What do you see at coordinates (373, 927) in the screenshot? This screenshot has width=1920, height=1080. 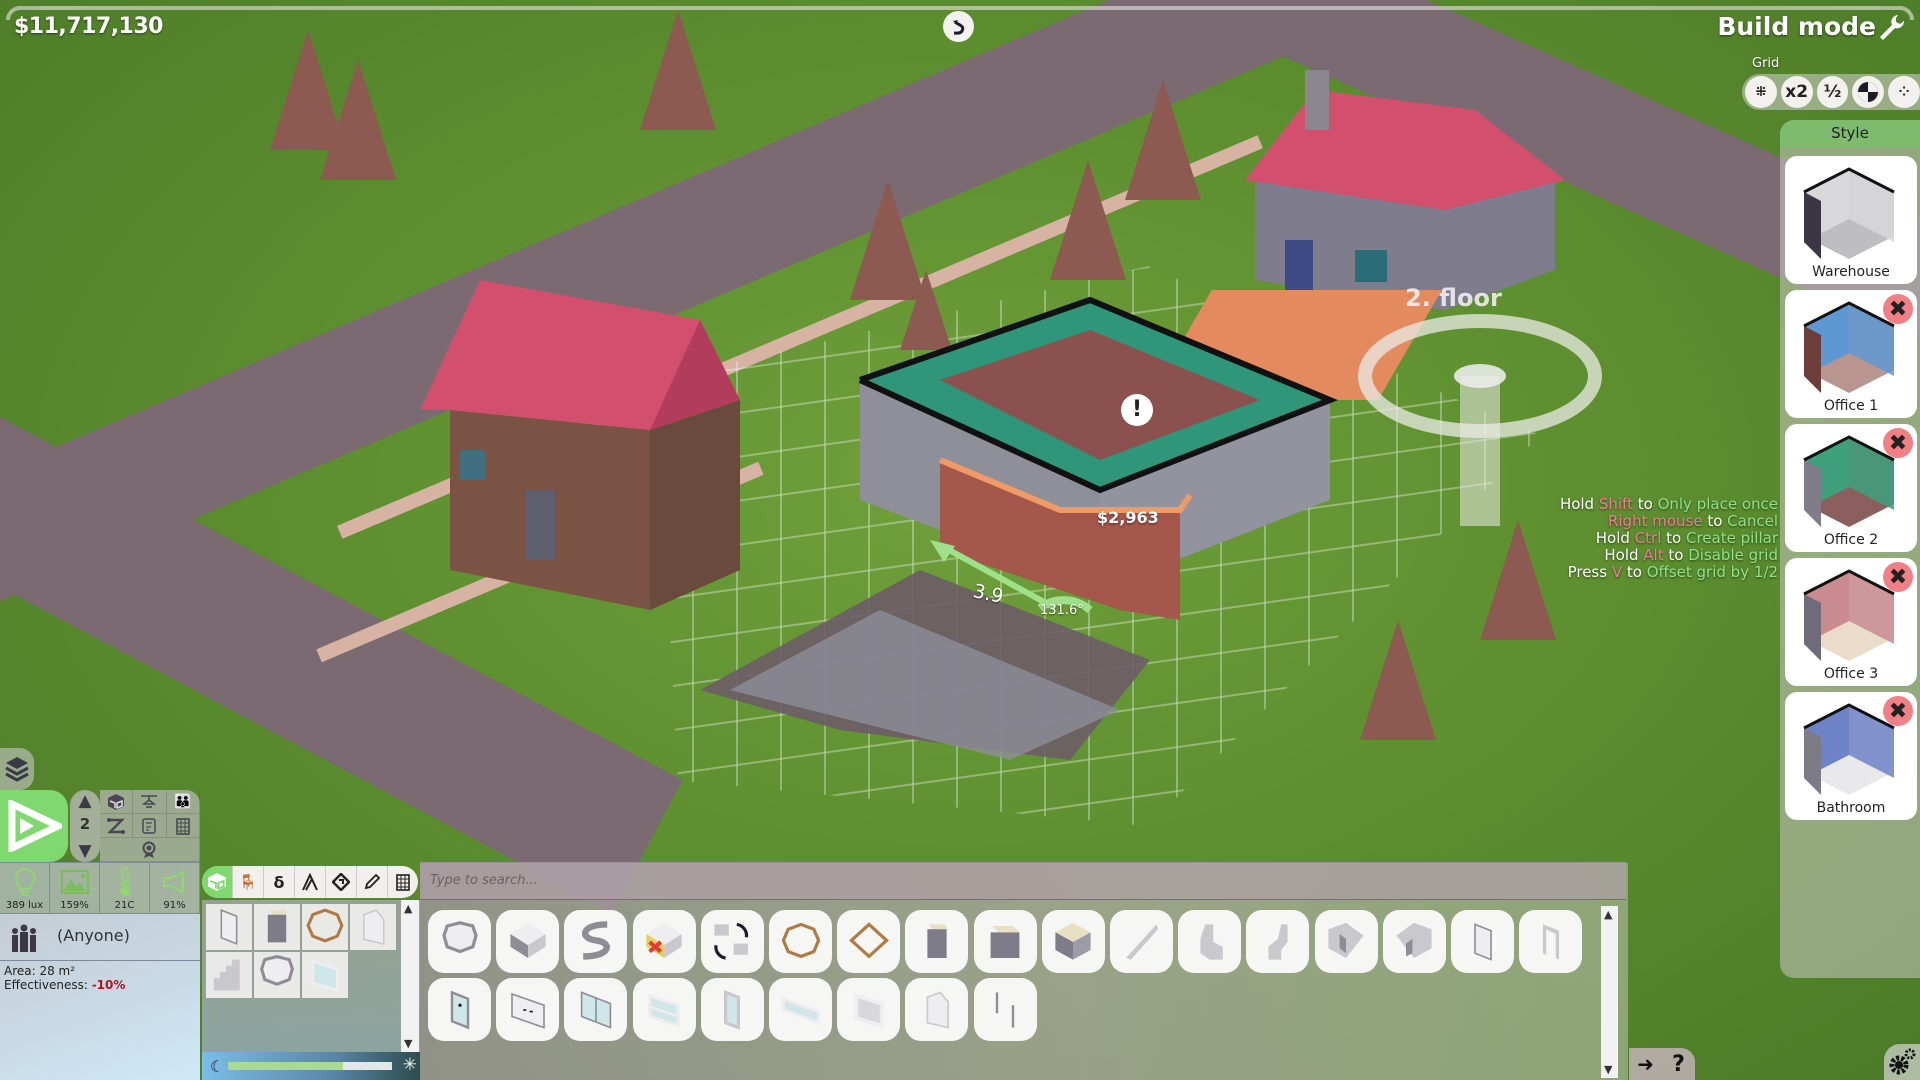 I see `recent-item-arched-door` at bounding box center [373, 927].